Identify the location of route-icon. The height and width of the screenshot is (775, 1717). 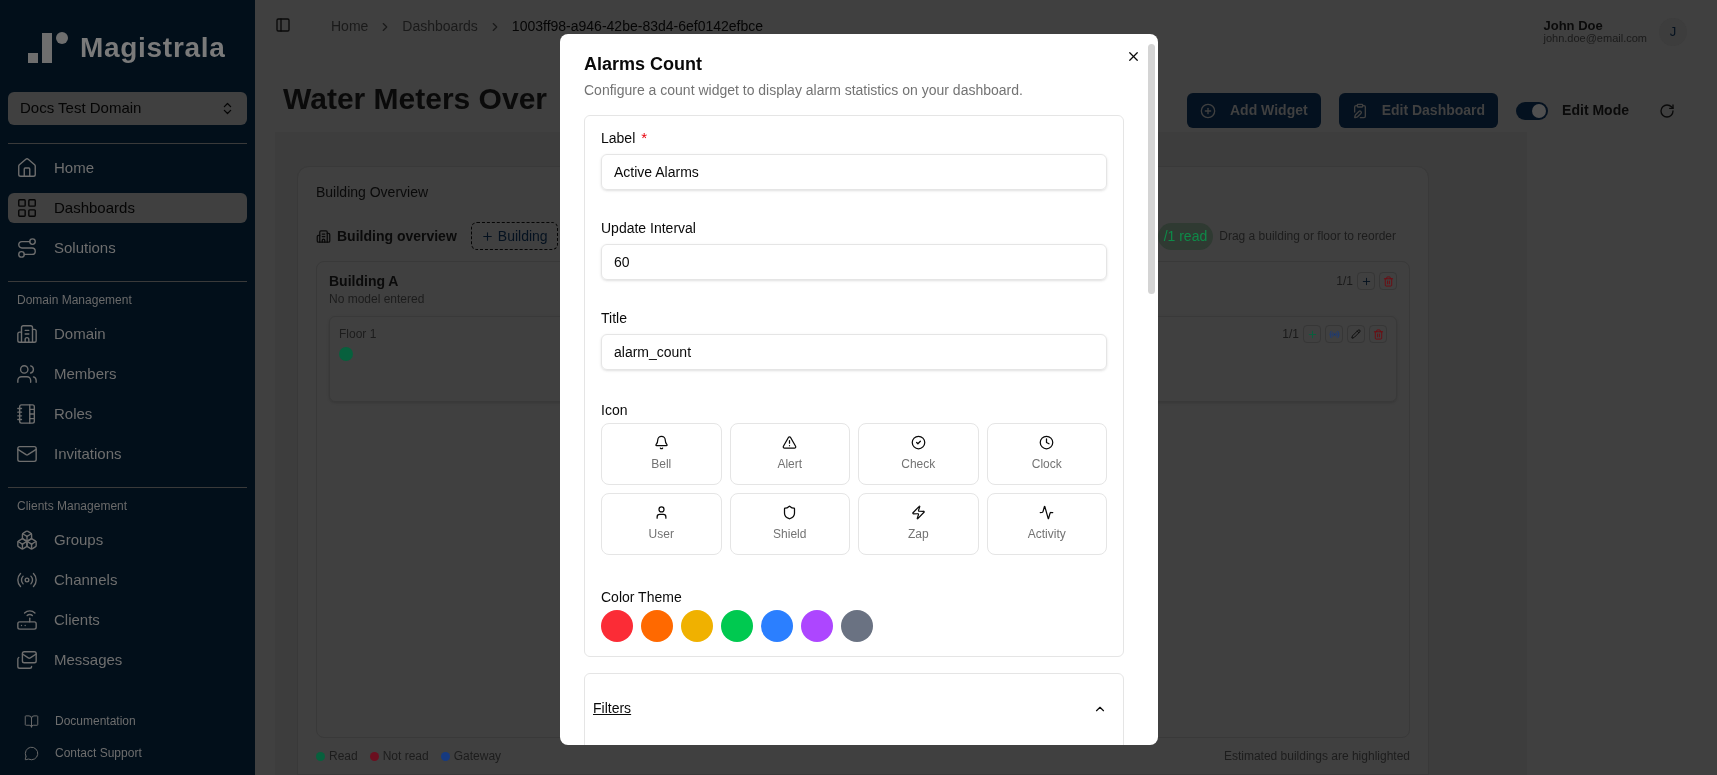
(27, 248).